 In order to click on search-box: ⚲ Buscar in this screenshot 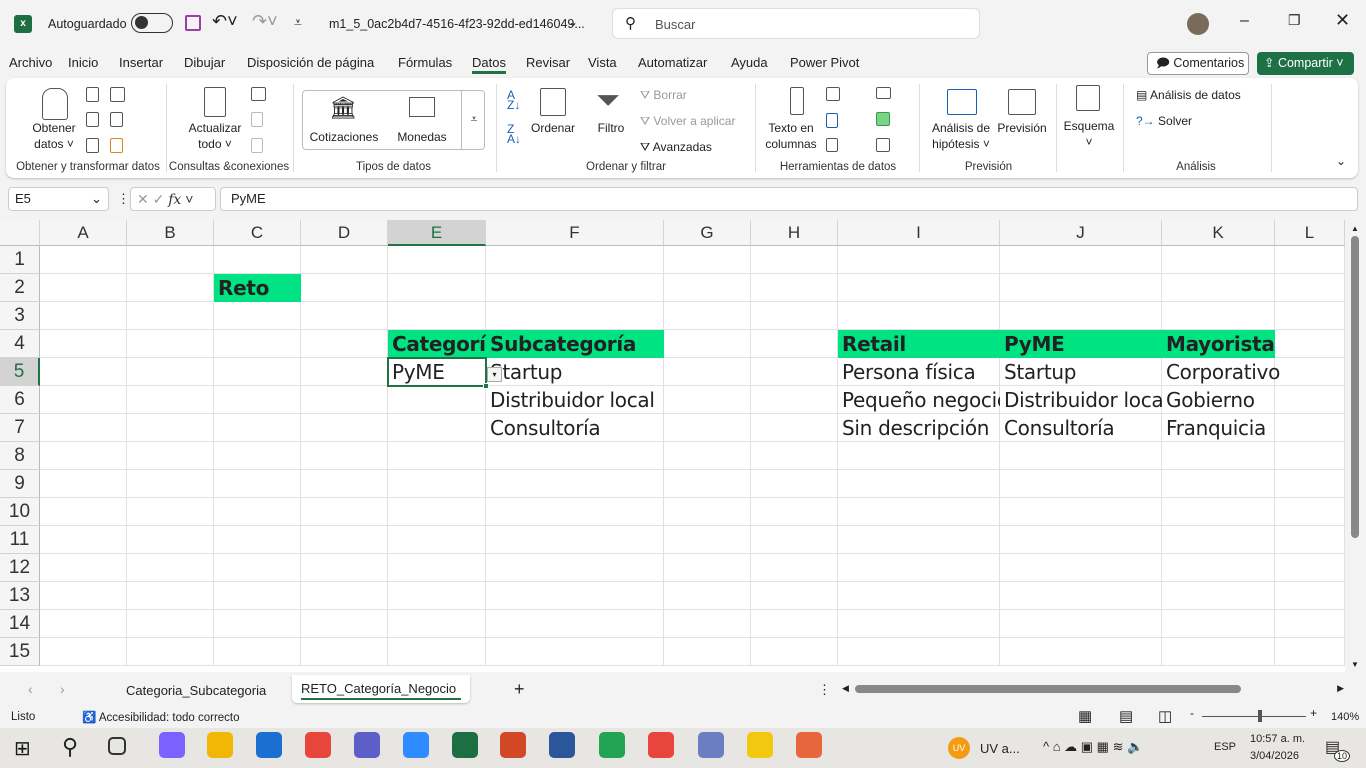, I will do `click(796, 23)`.